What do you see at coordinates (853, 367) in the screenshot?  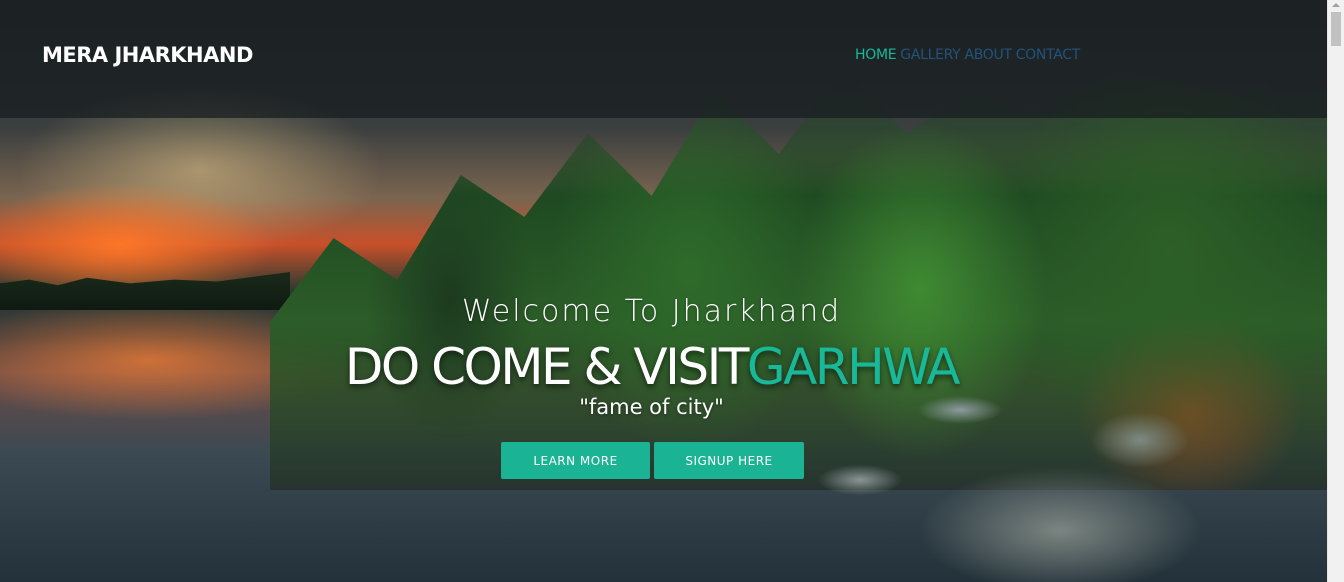 I see `headline-accent: GARHWA` at bounding box center [853, 367].